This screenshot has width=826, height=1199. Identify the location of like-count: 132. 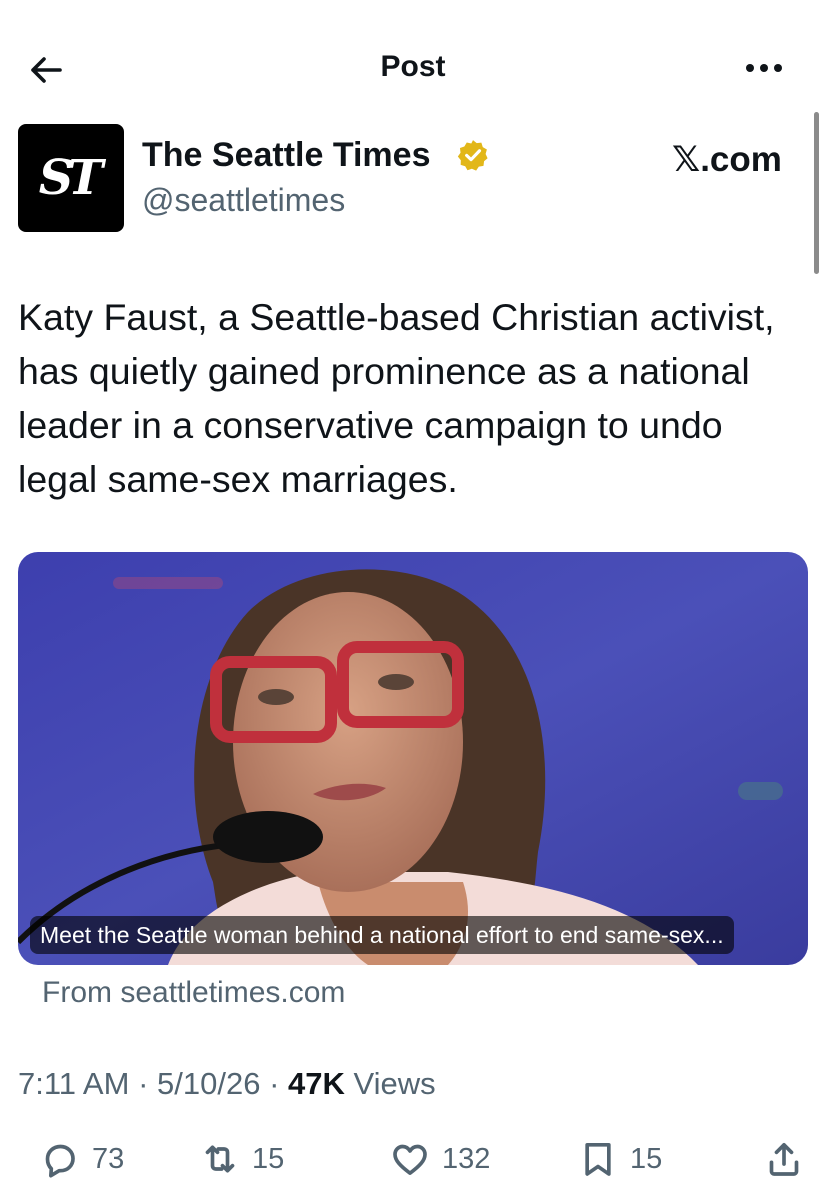
(466, 1158).